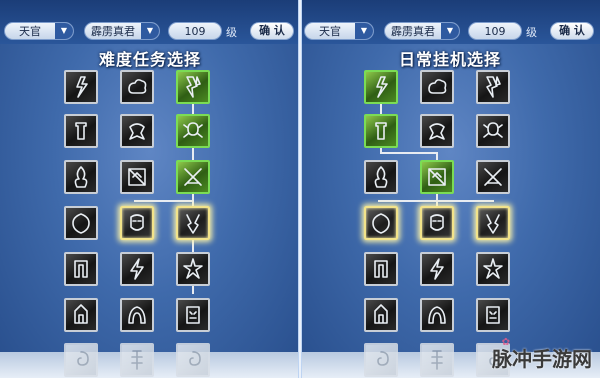  Describe the element at coordinates (449, 59) in the screenshot. I see `panel-title: 日常挂机选择` at that location.